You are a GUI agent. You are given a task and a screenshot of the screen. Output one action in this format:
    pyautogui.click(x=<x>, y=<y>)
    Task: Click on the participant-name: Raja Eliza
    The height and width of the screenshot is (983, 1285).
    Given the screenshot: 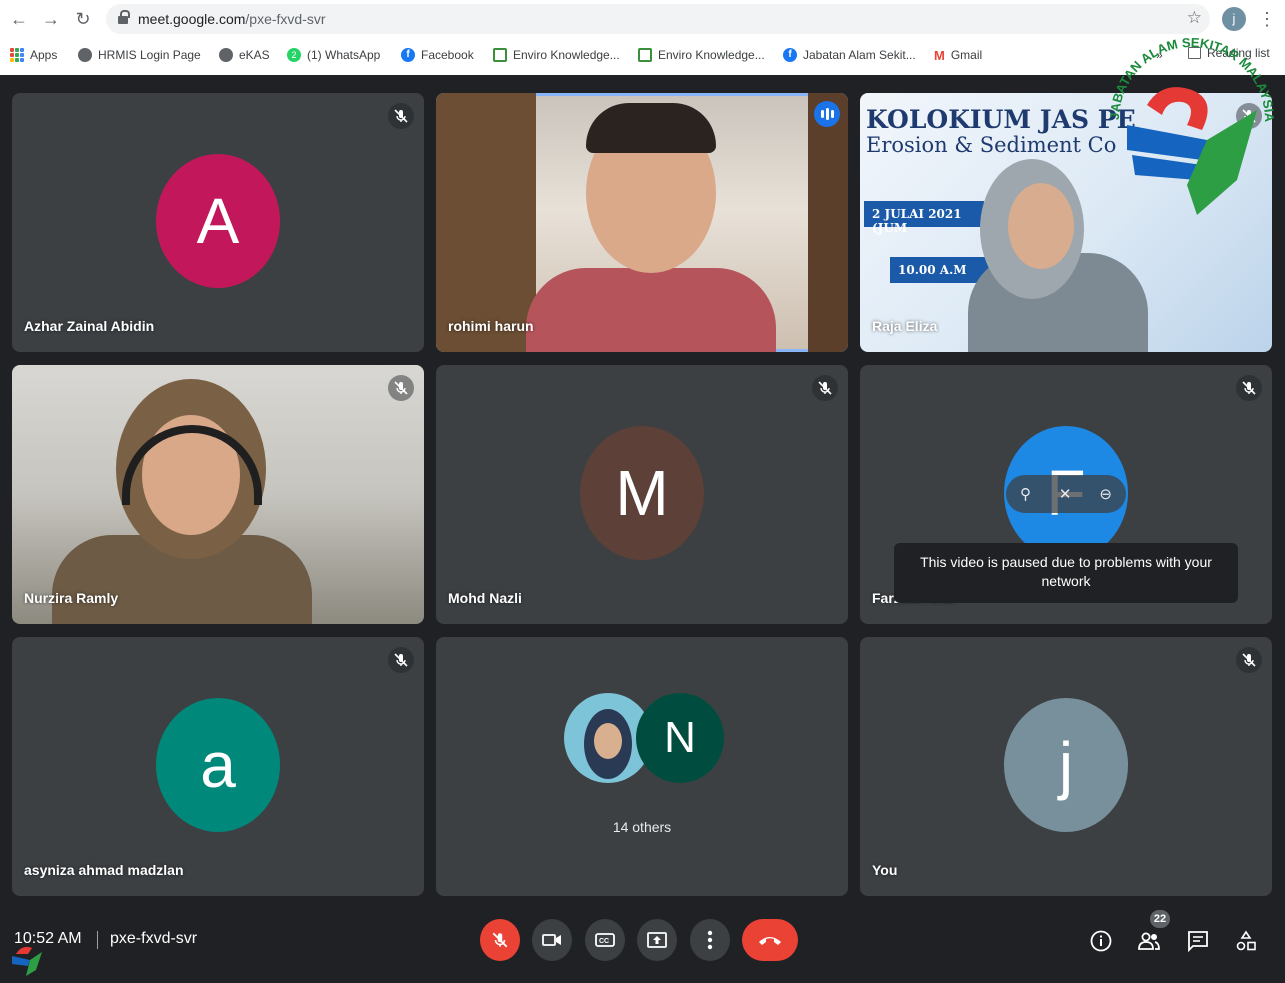 What is the action you would take?
    pyautogui.click(x=905, y=326)
    